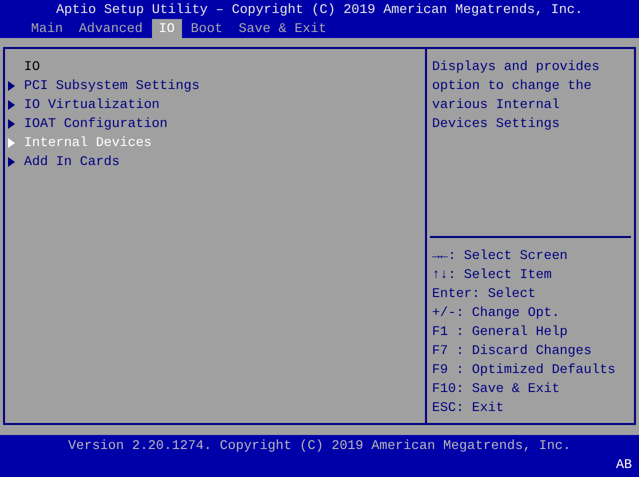  Describe the element at coordinates (32, 67) in the screenshot. I see `section-heading: IO` at that location.